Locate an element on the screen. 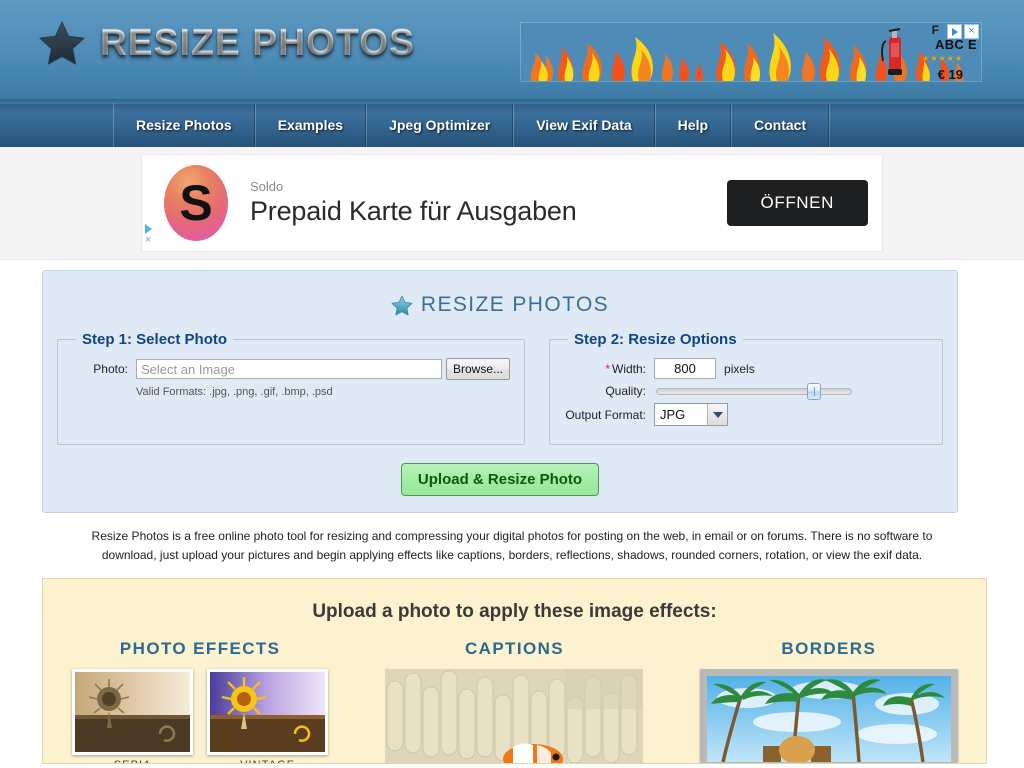  site-logo: RESIZE PHOTOS is located at coordinates (226, 43).